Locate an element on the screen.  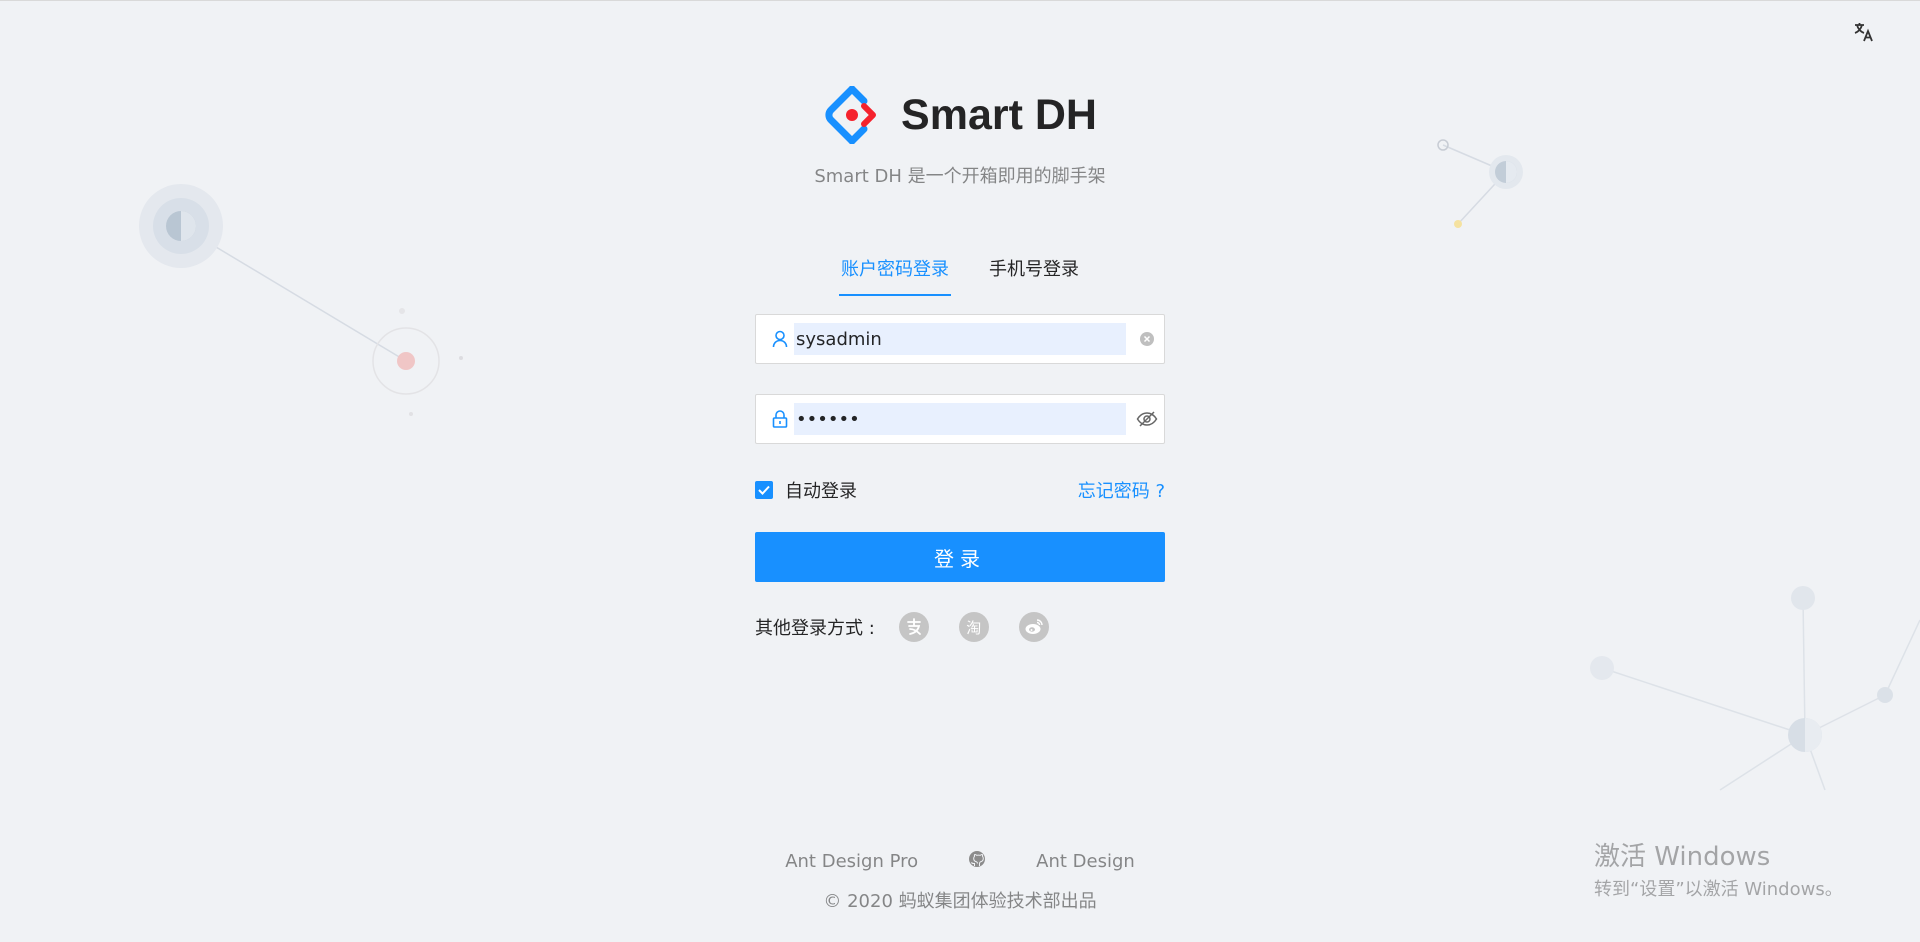
username-value: sysadmin is located at coordinates (960, 339).